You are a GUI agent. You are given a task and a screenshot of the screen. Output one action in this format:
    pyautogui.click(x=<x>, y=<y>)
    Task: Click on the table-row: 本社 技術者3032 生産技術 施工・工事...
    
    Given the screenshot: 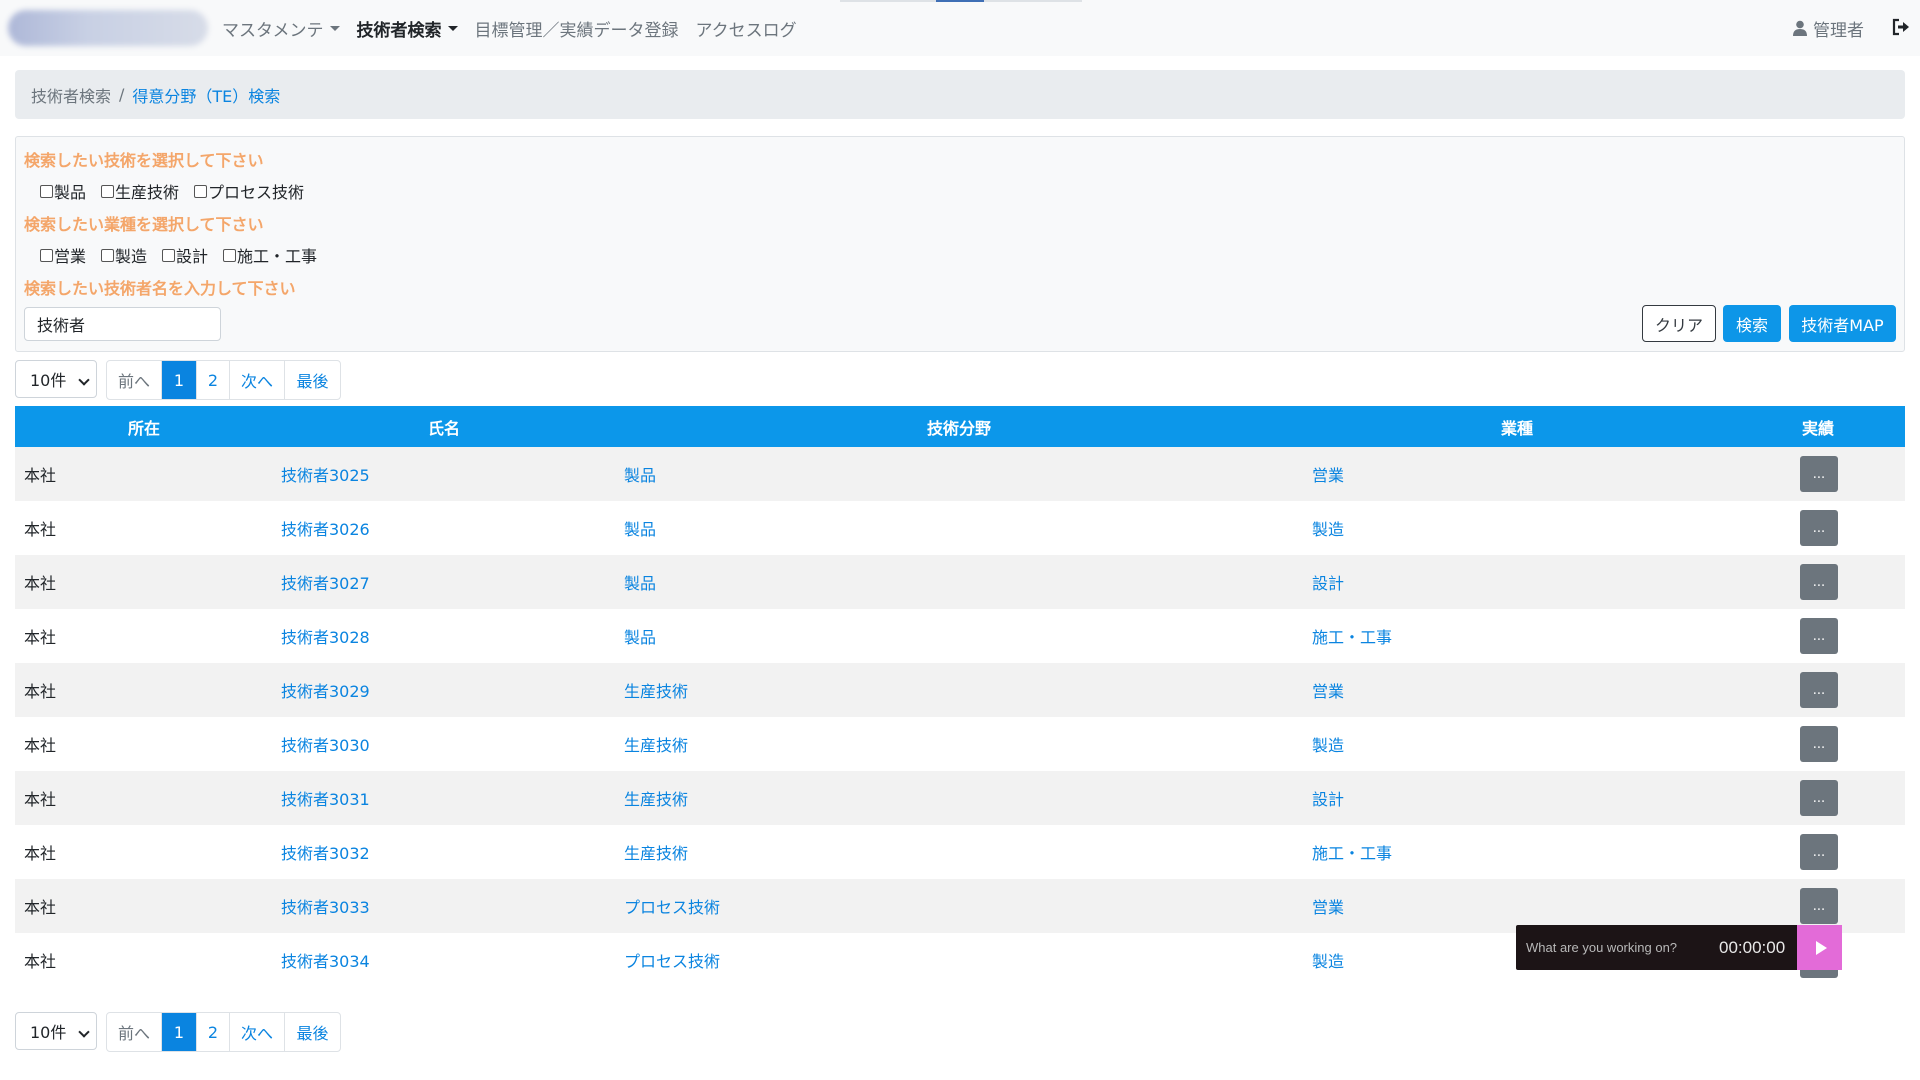 What is the action you would take?
    pyautogui.click(x=960, y=852)
    